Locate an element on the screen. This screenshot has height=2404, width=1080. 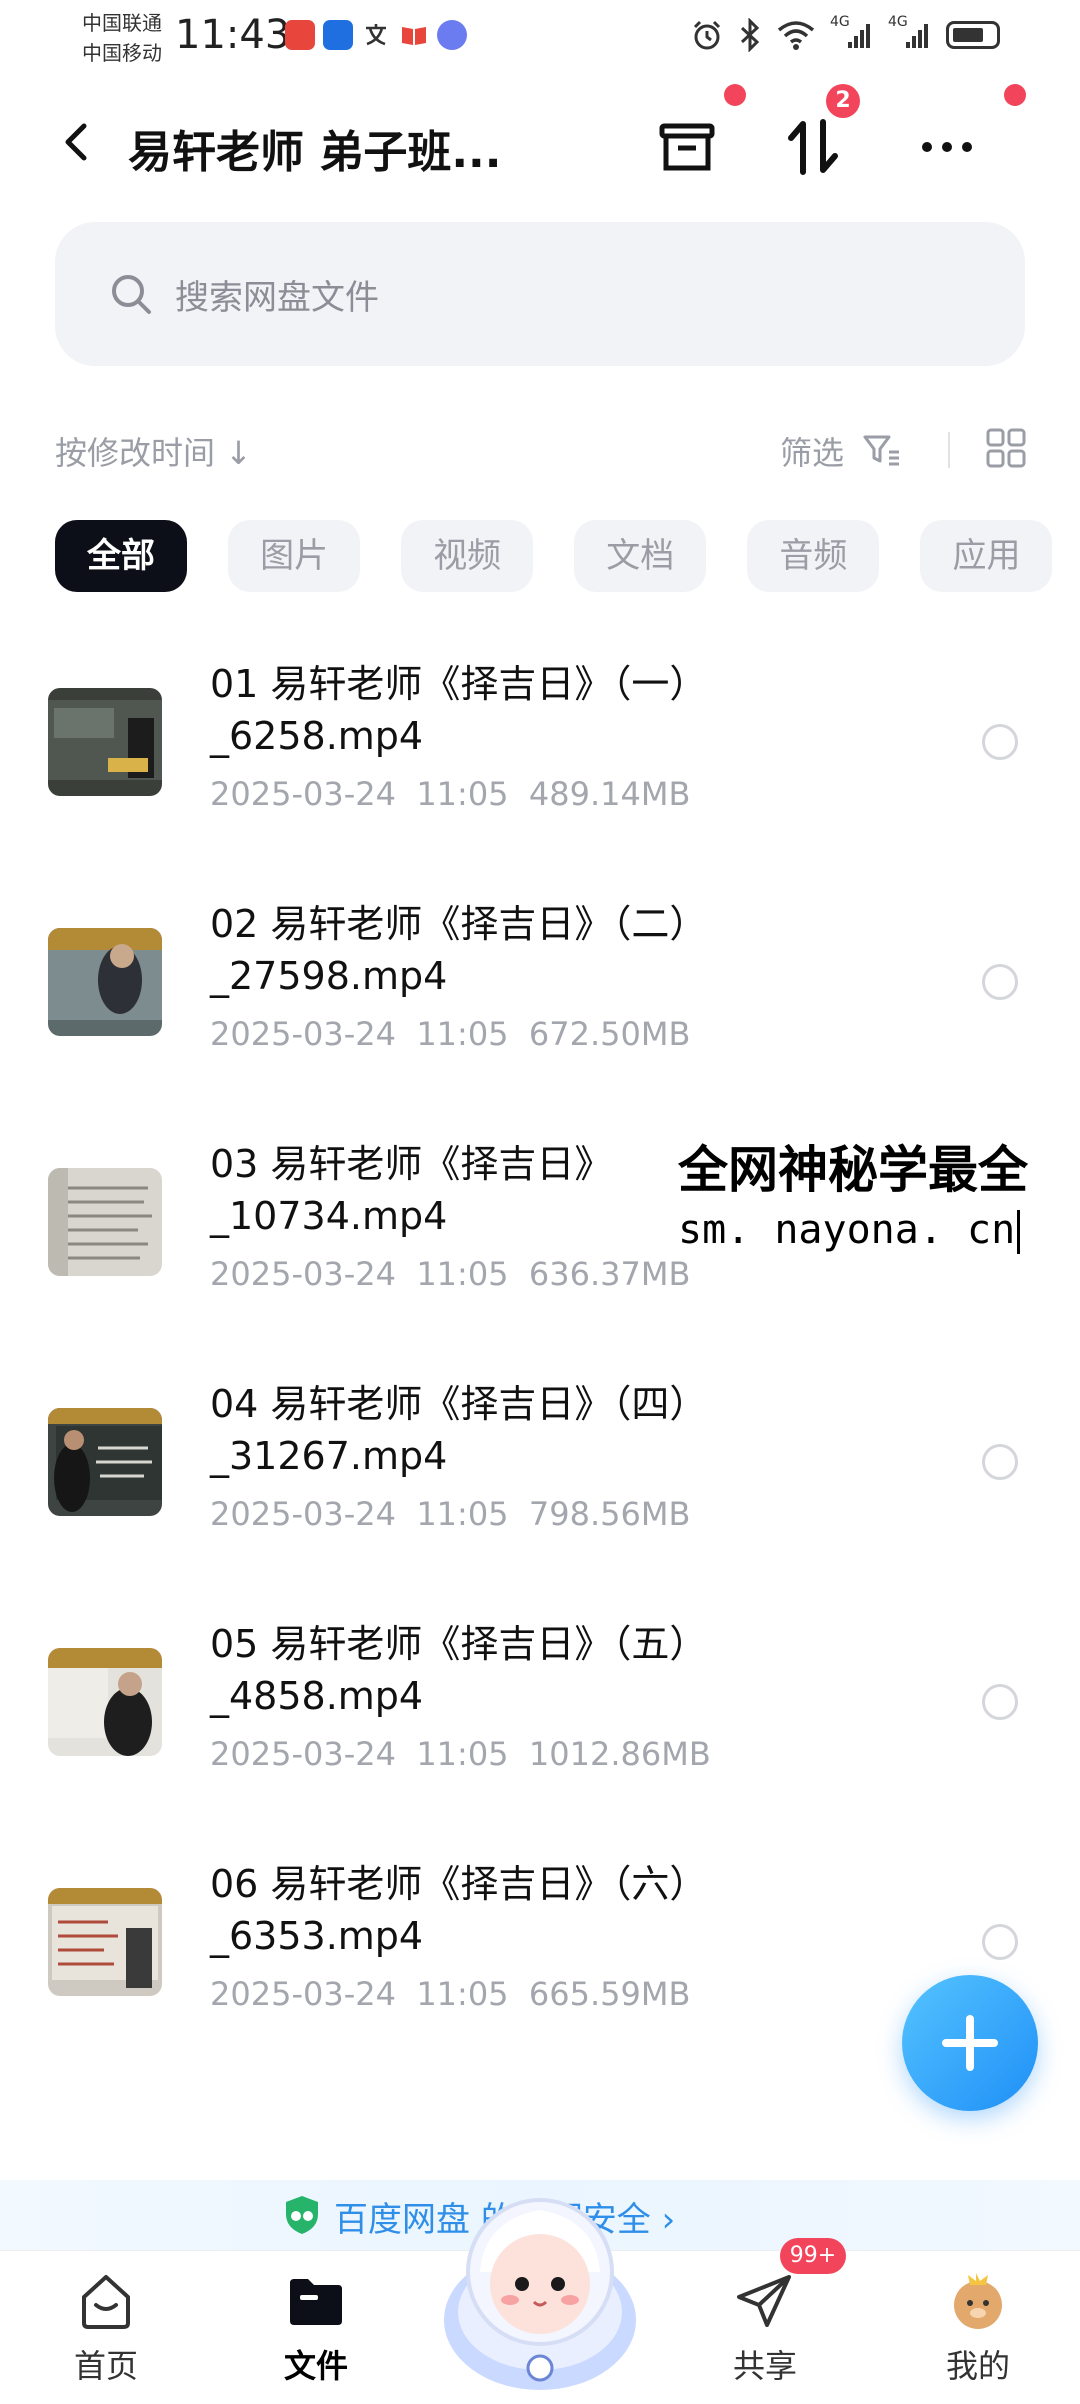
file-name: 06 易轩老师《择吉日》（六）_6353.mp4 is located at coordinates (459, 1910).